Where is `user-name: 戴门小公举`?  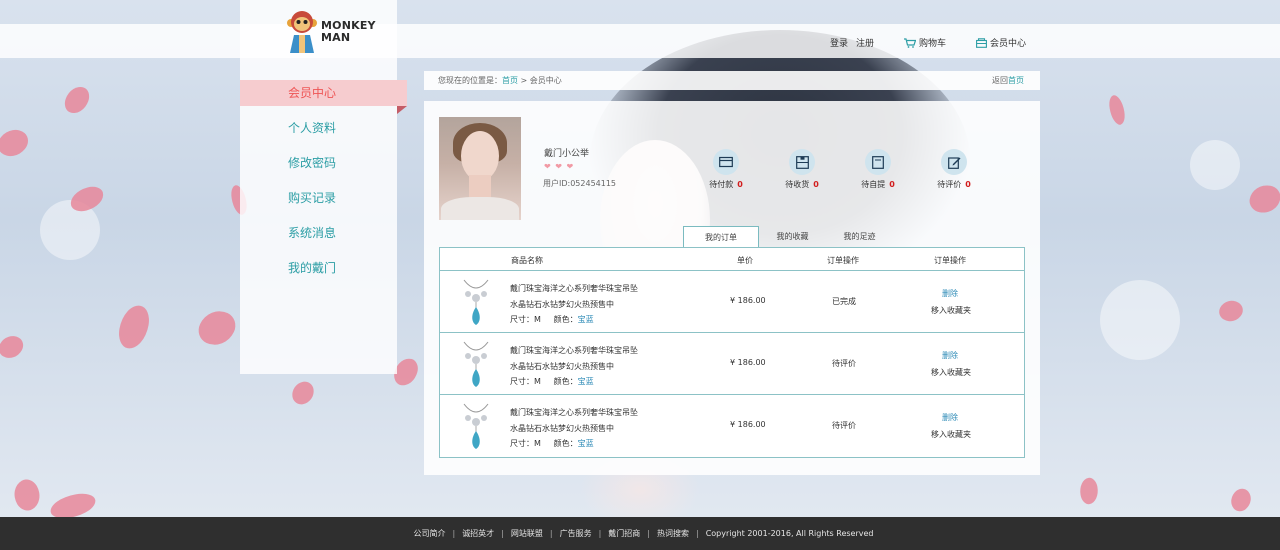 user-name: 戴门小公举 is located at coordinates (567, 154).